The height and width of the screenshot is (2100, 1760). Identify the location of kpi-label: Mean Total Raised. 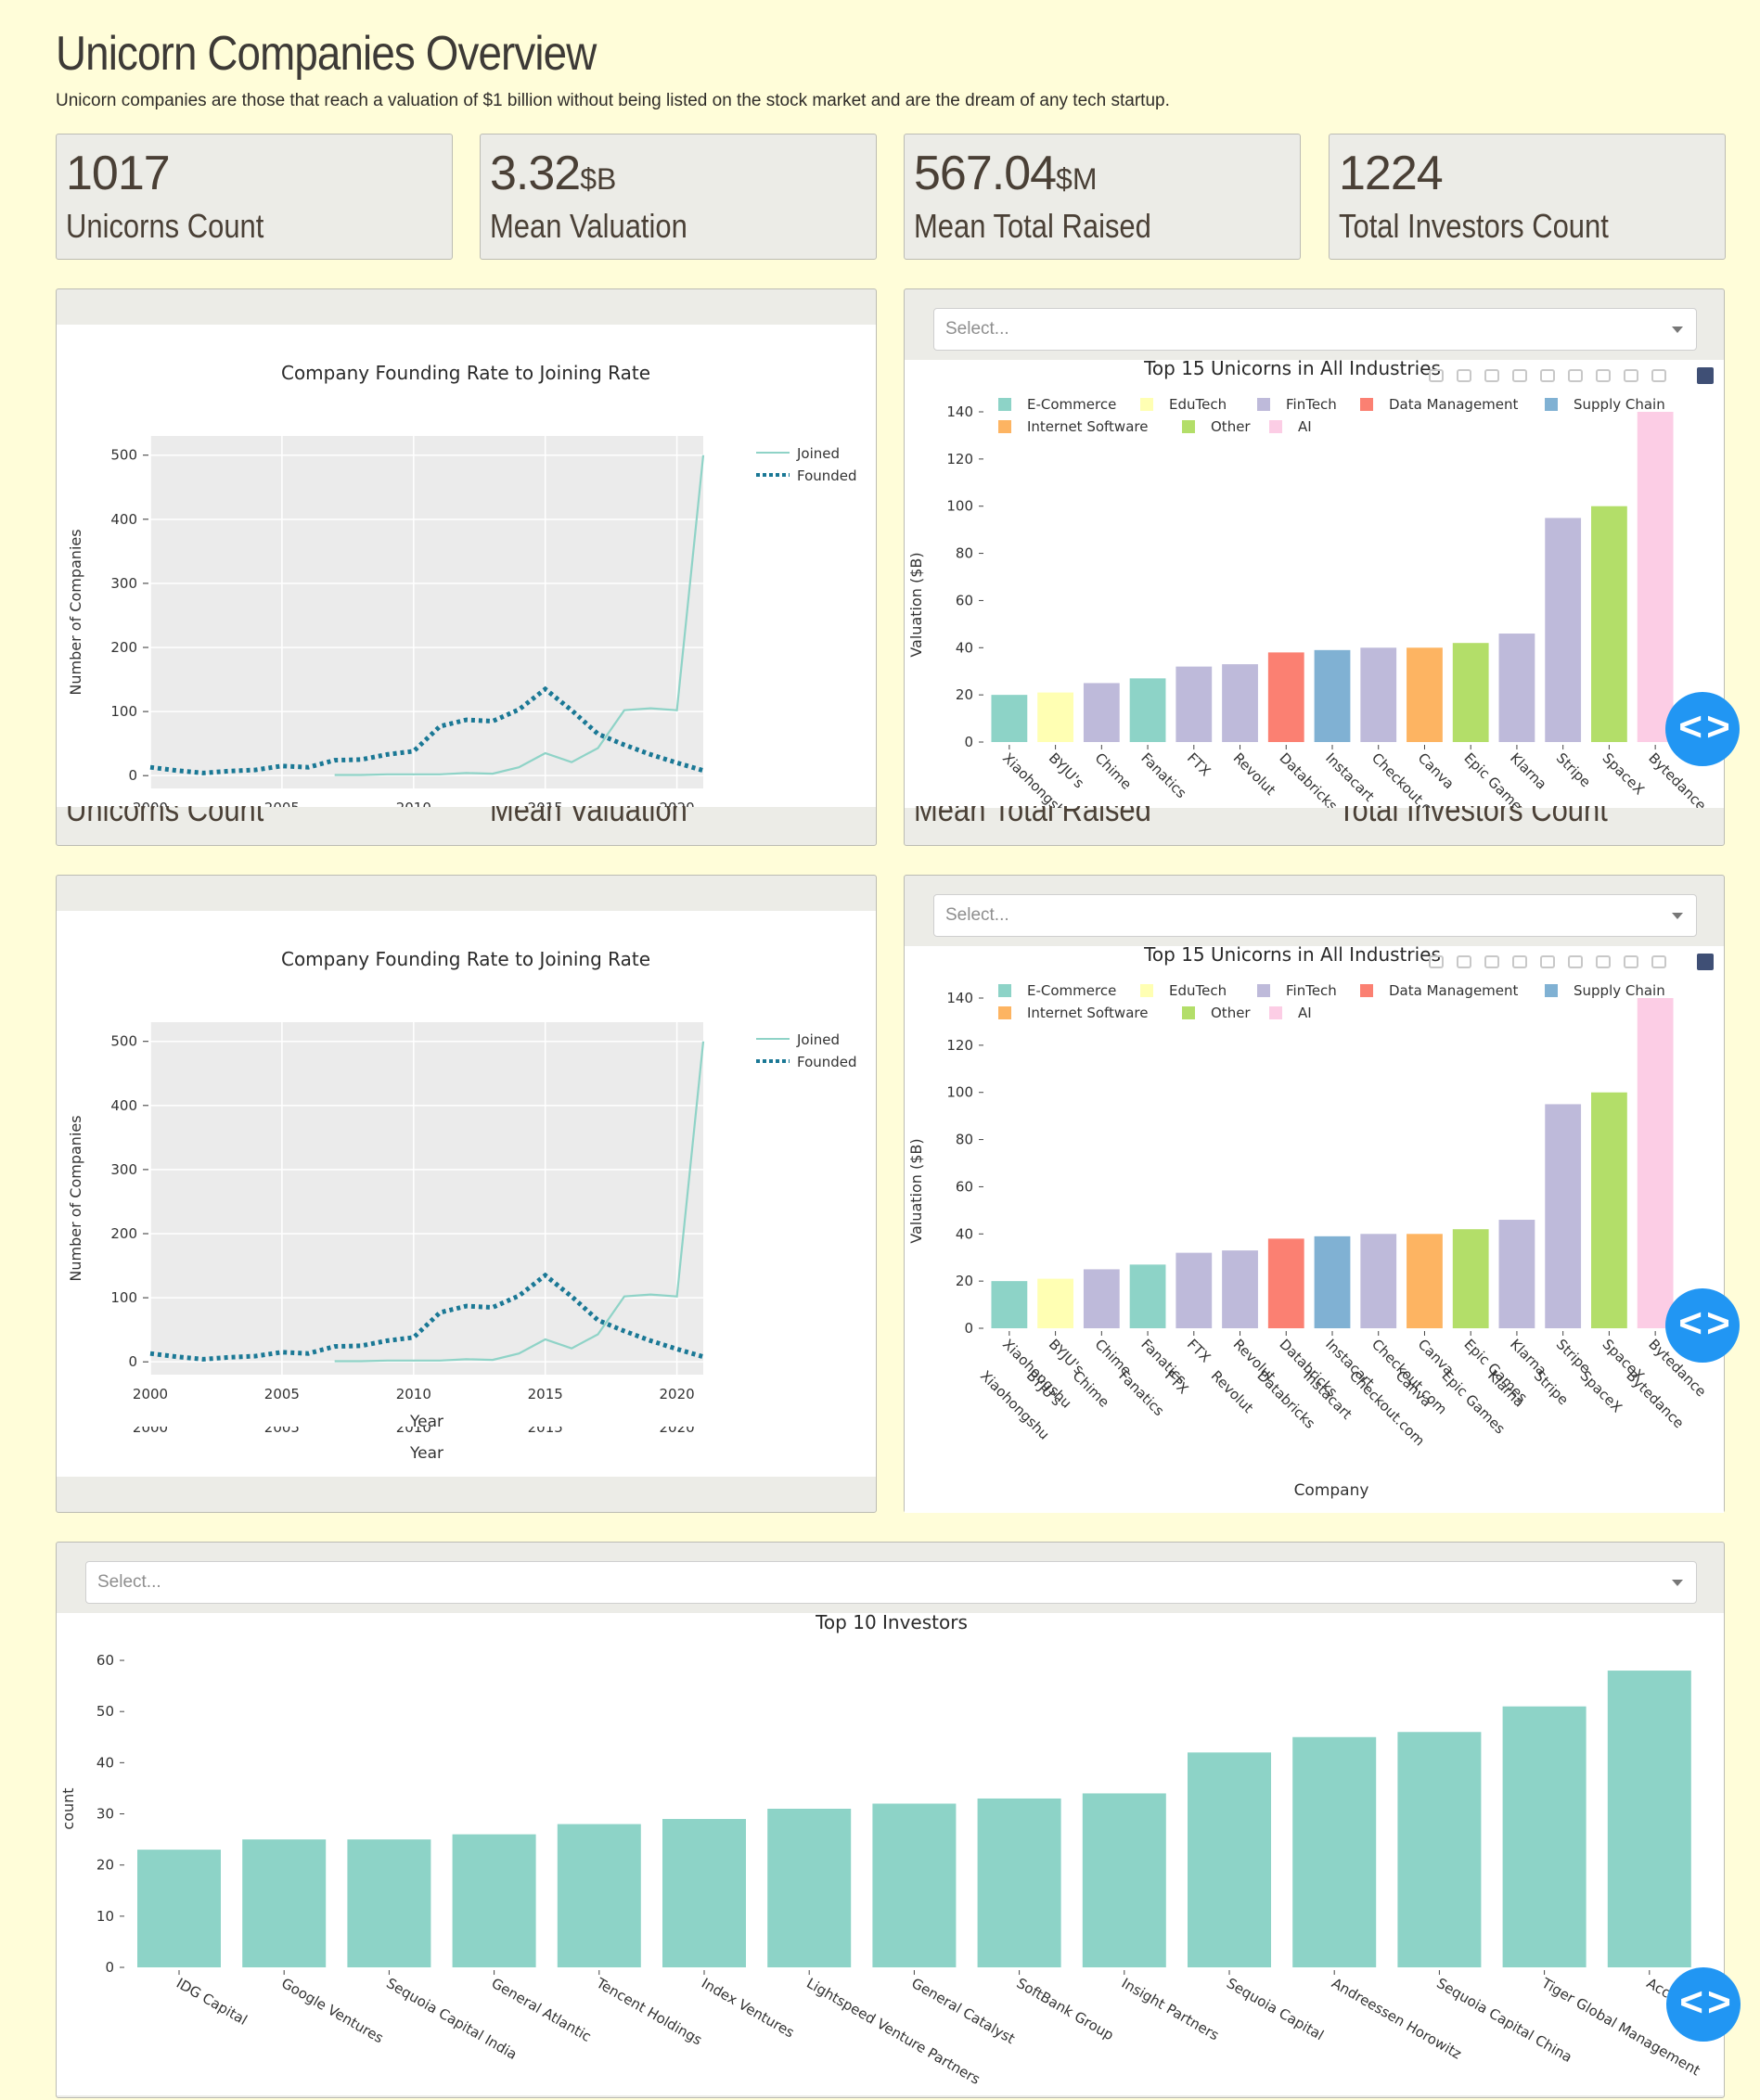
(1032, 226).